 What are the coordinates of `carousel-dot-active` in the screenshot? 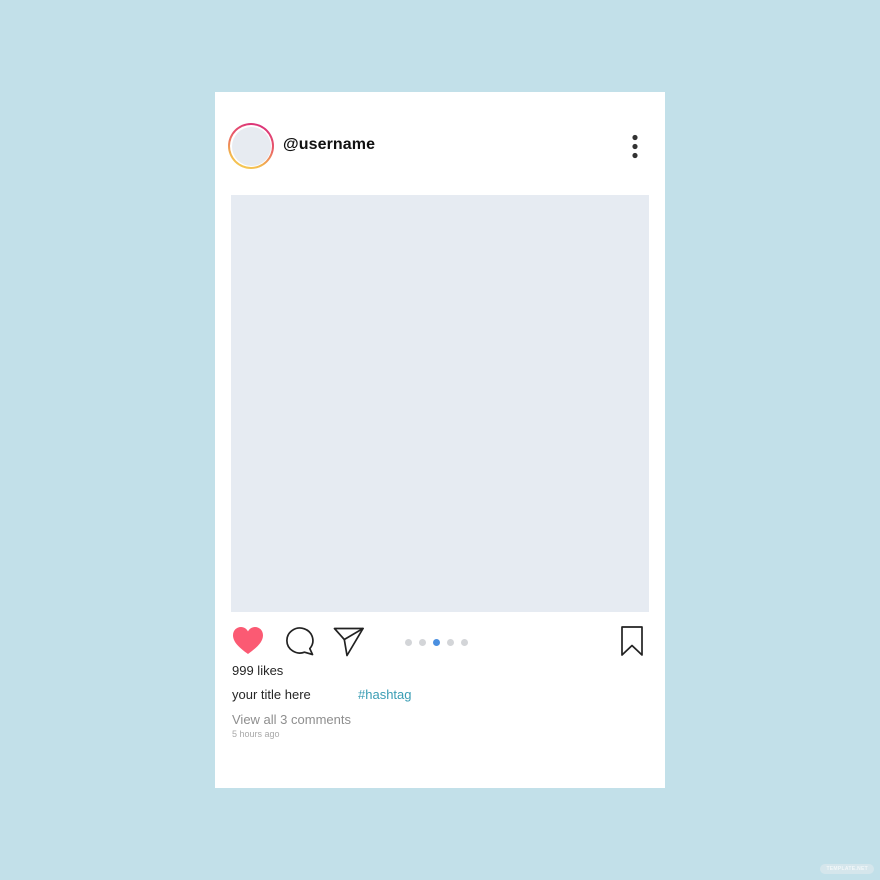 It's located at (436, 642).